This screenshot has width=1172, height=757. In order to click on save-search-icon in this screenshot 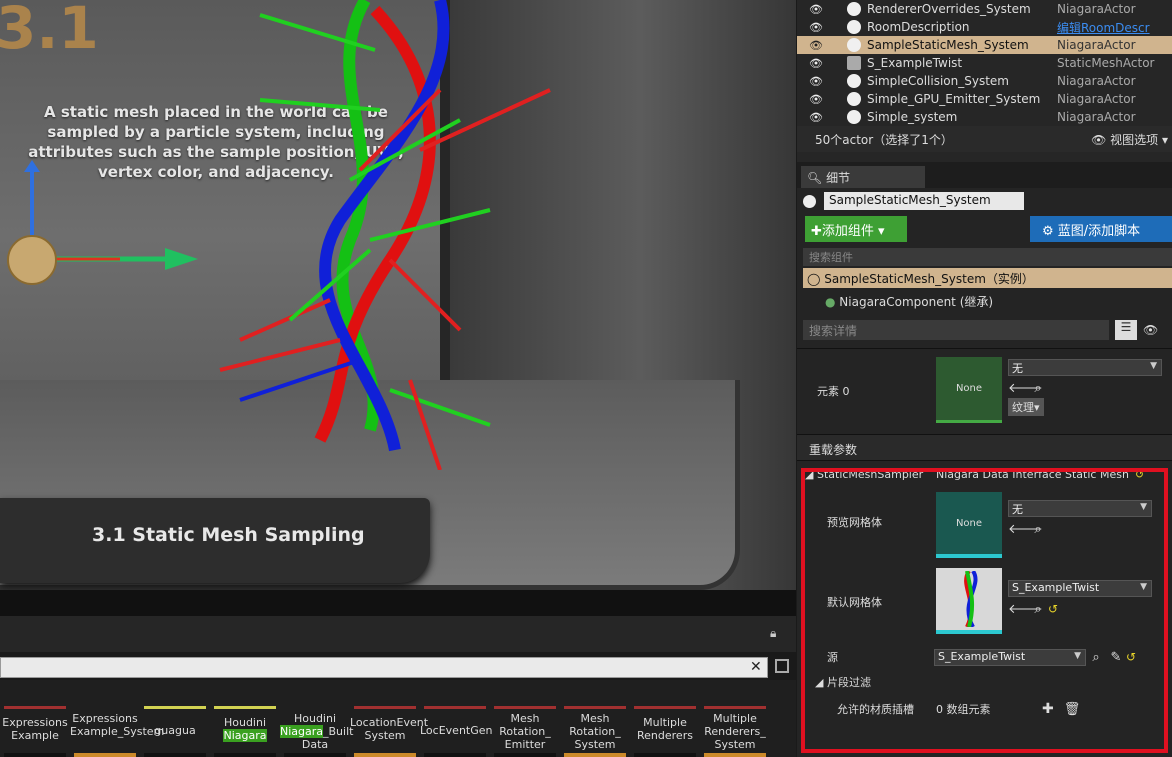, I will do `click(782, 666)`.